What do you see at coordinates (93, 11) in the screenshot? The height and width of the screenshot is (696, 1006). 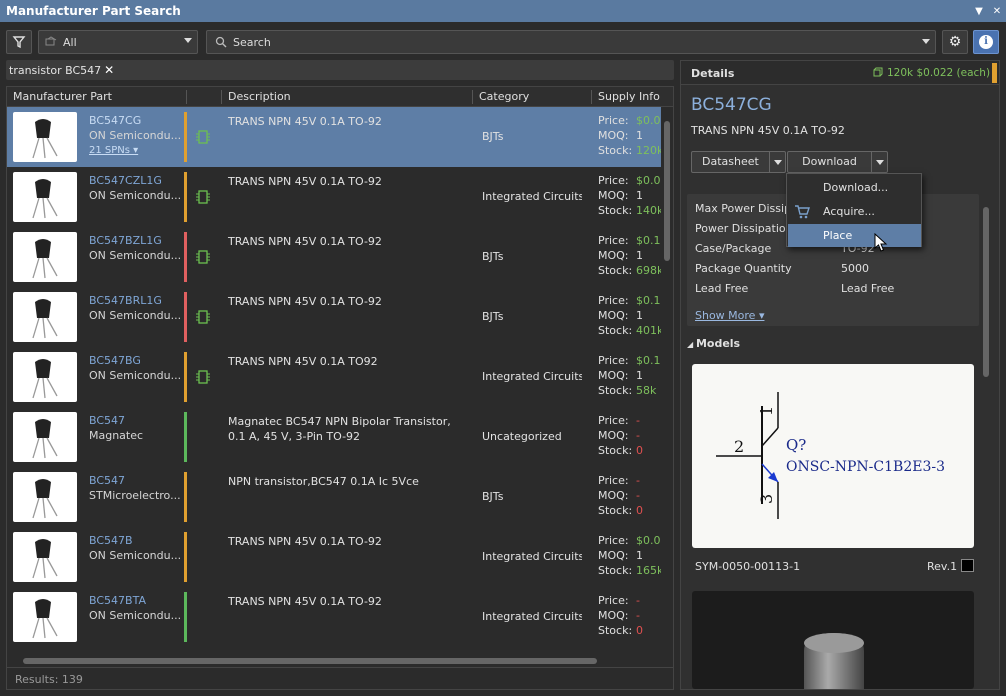 I see `window-title: Manufacturer Part Search` at bounding box center [93, 11].